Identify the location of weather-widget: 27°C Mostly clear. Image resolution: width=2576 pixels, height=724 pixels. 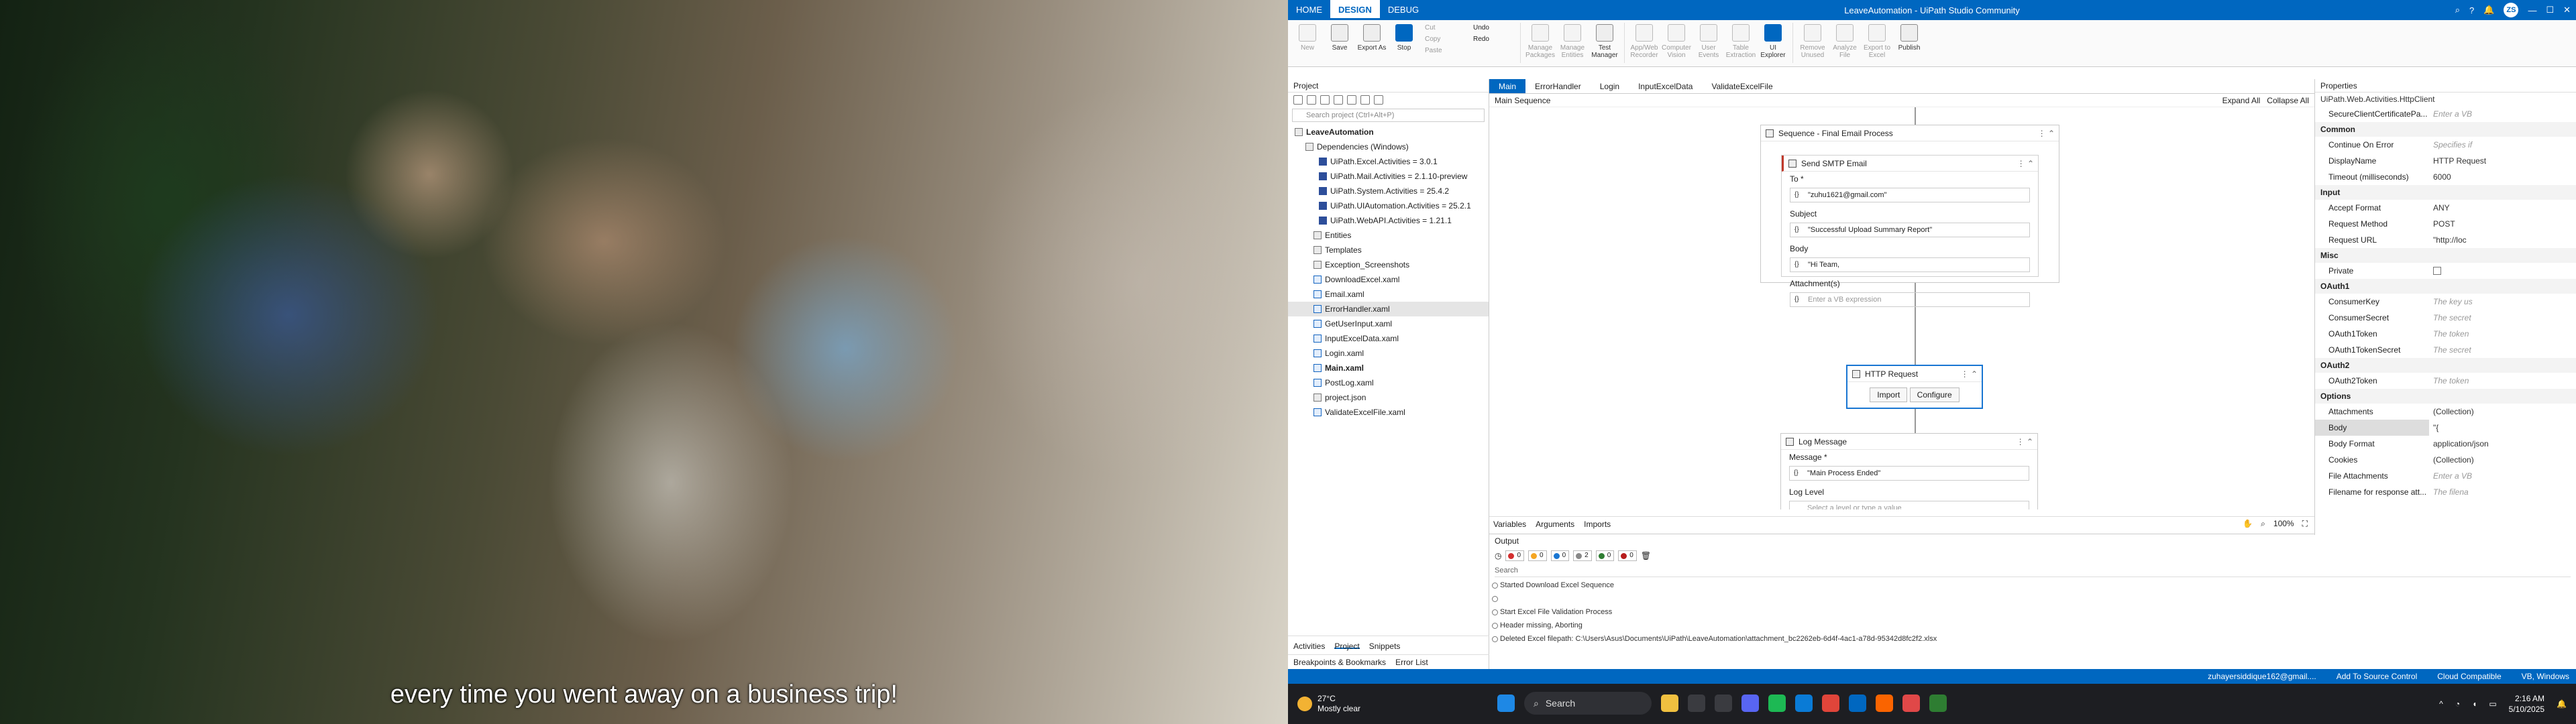
(1324, 704).